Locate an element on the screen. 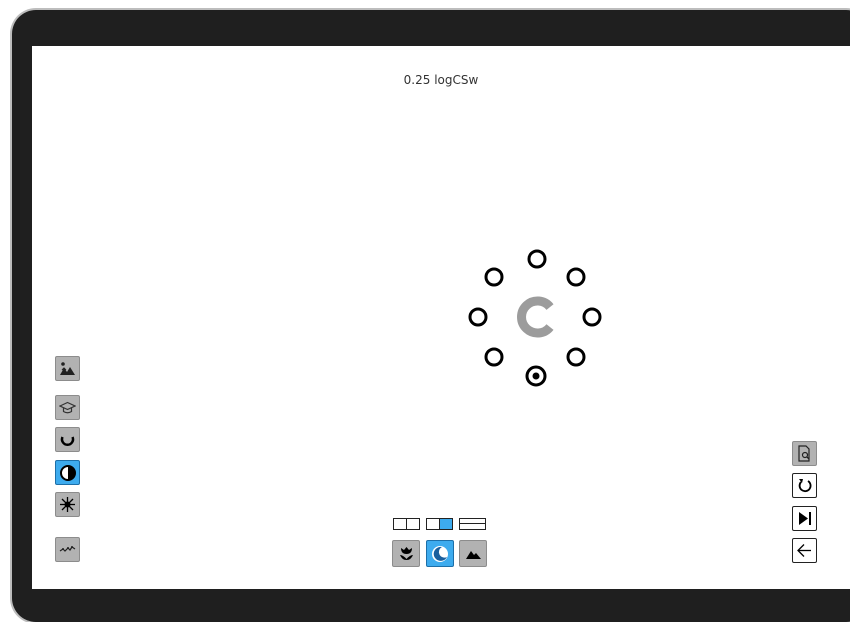 The image size is (850, 622). starburst-icon is located at coordinates (67, 504).